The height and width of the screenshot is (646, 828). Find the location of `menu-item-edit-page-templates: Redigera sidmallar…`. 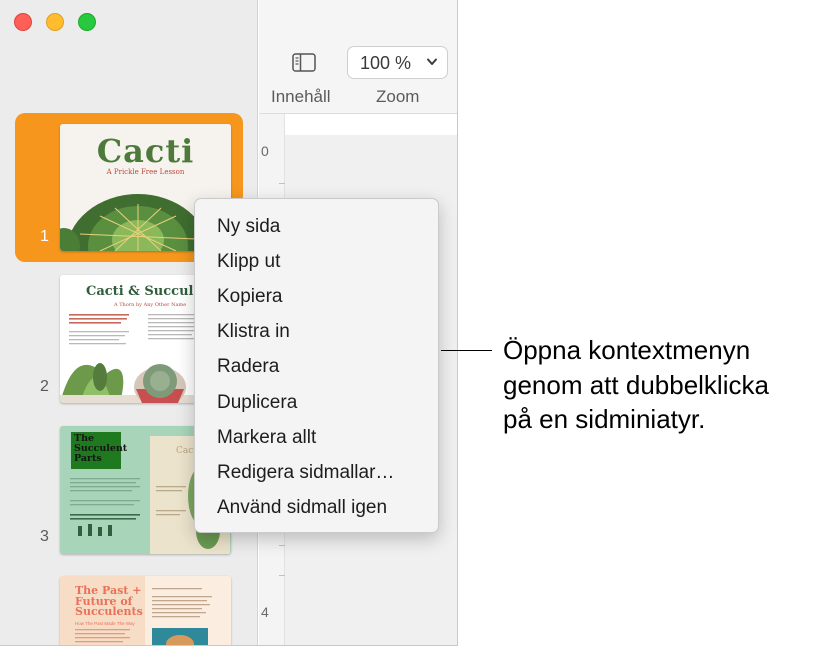

menu-item-edit-page-templates: Redigera sidmallar… is located at coordinates (305, 473).